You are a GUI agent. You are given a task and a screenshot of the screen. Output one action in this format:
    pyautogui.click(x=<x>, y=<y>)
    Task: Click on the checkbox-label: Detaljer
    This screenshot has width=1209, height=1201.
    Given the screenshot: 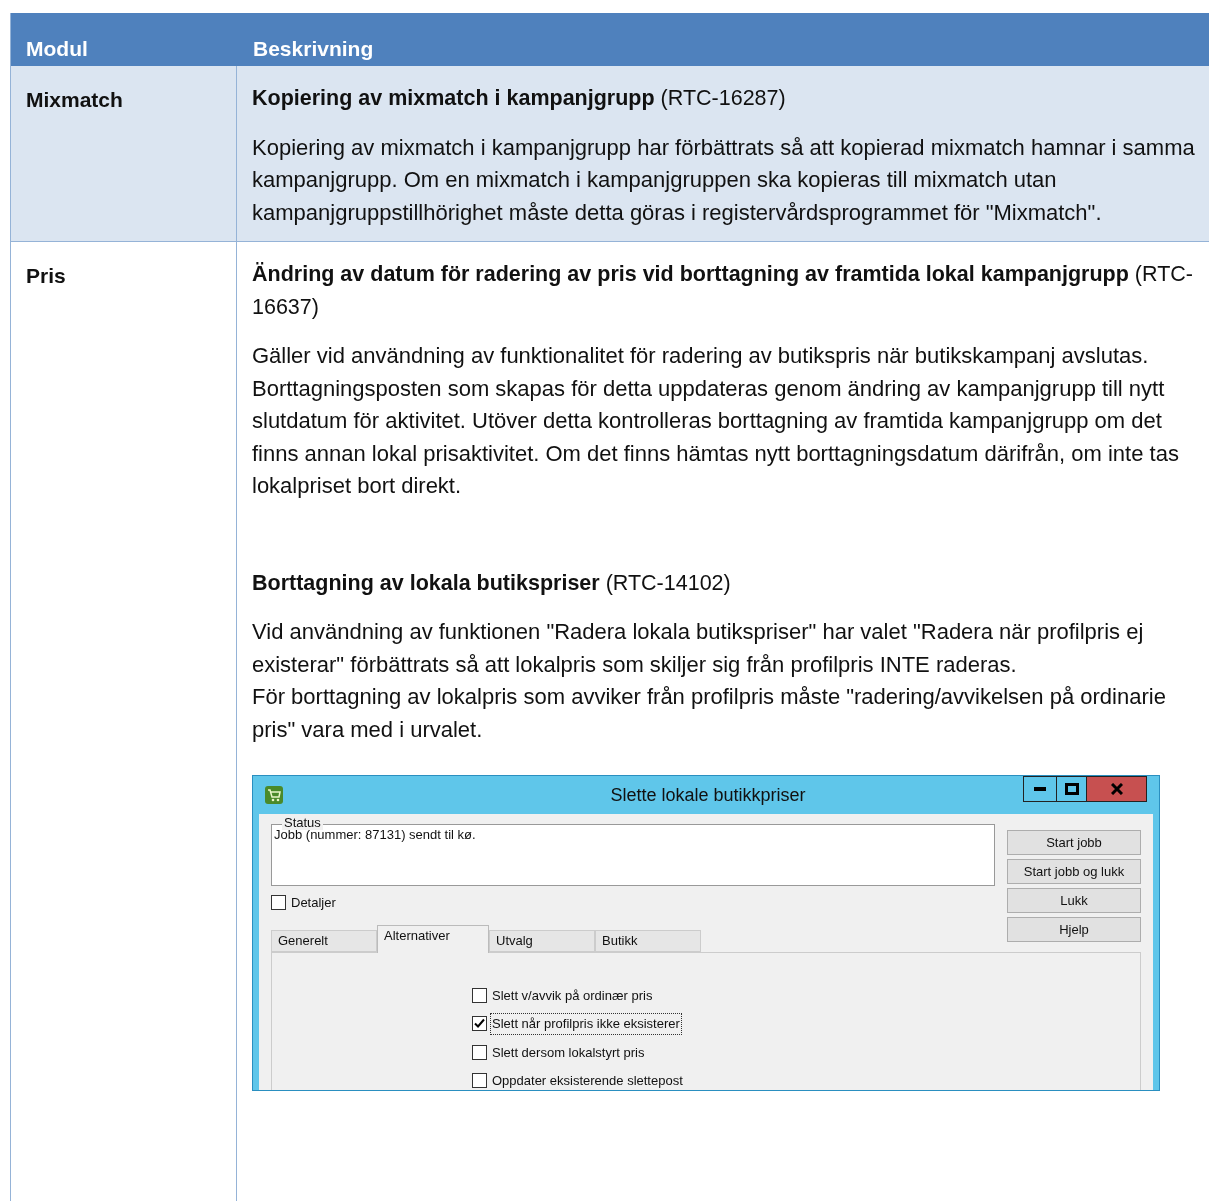 What is the action you would take?
    pyautogui.click(x=313, y=903)
    